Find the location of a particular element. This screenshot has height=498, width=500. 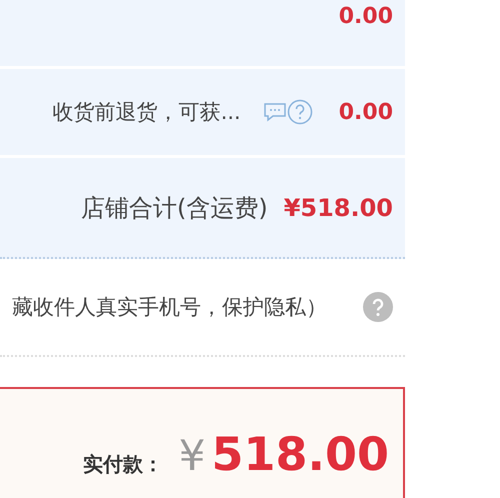

privacy-note: 藏收件人真实手机号，保护隐私） is located at coordinates (169, 307).